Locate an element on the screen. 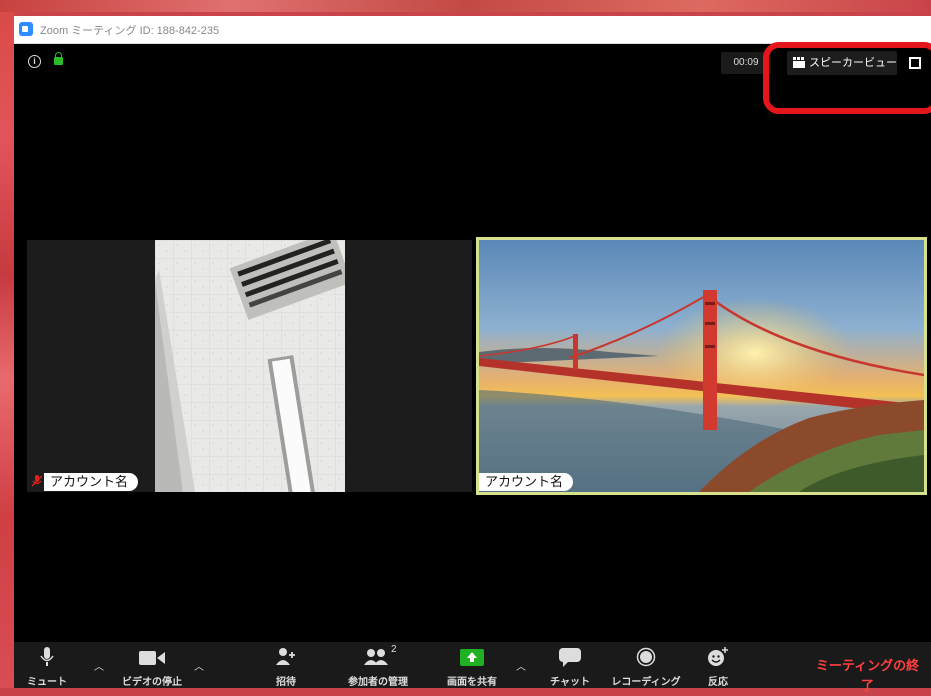  window-title: Zoom ミーティング ID: 188-842-235 is located at coordinates (130, 31).